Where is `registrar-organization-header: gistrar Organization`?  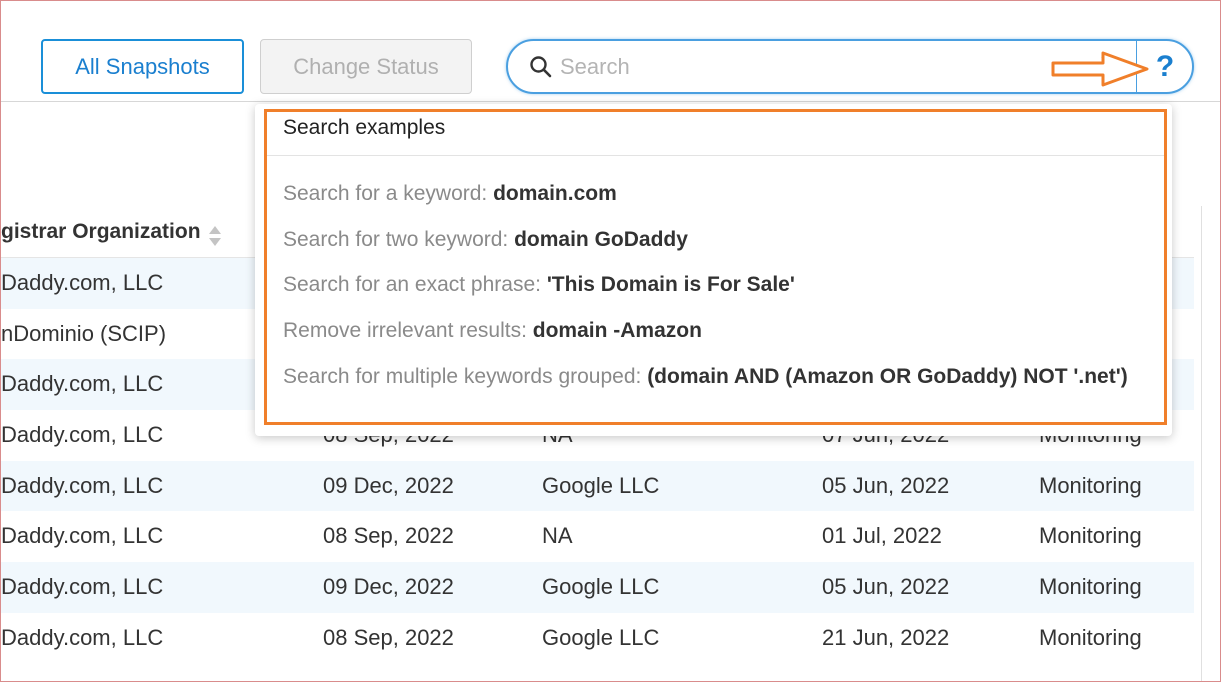 registrar-organization-header: gistrar Organization is located at coordinates (101, 232).